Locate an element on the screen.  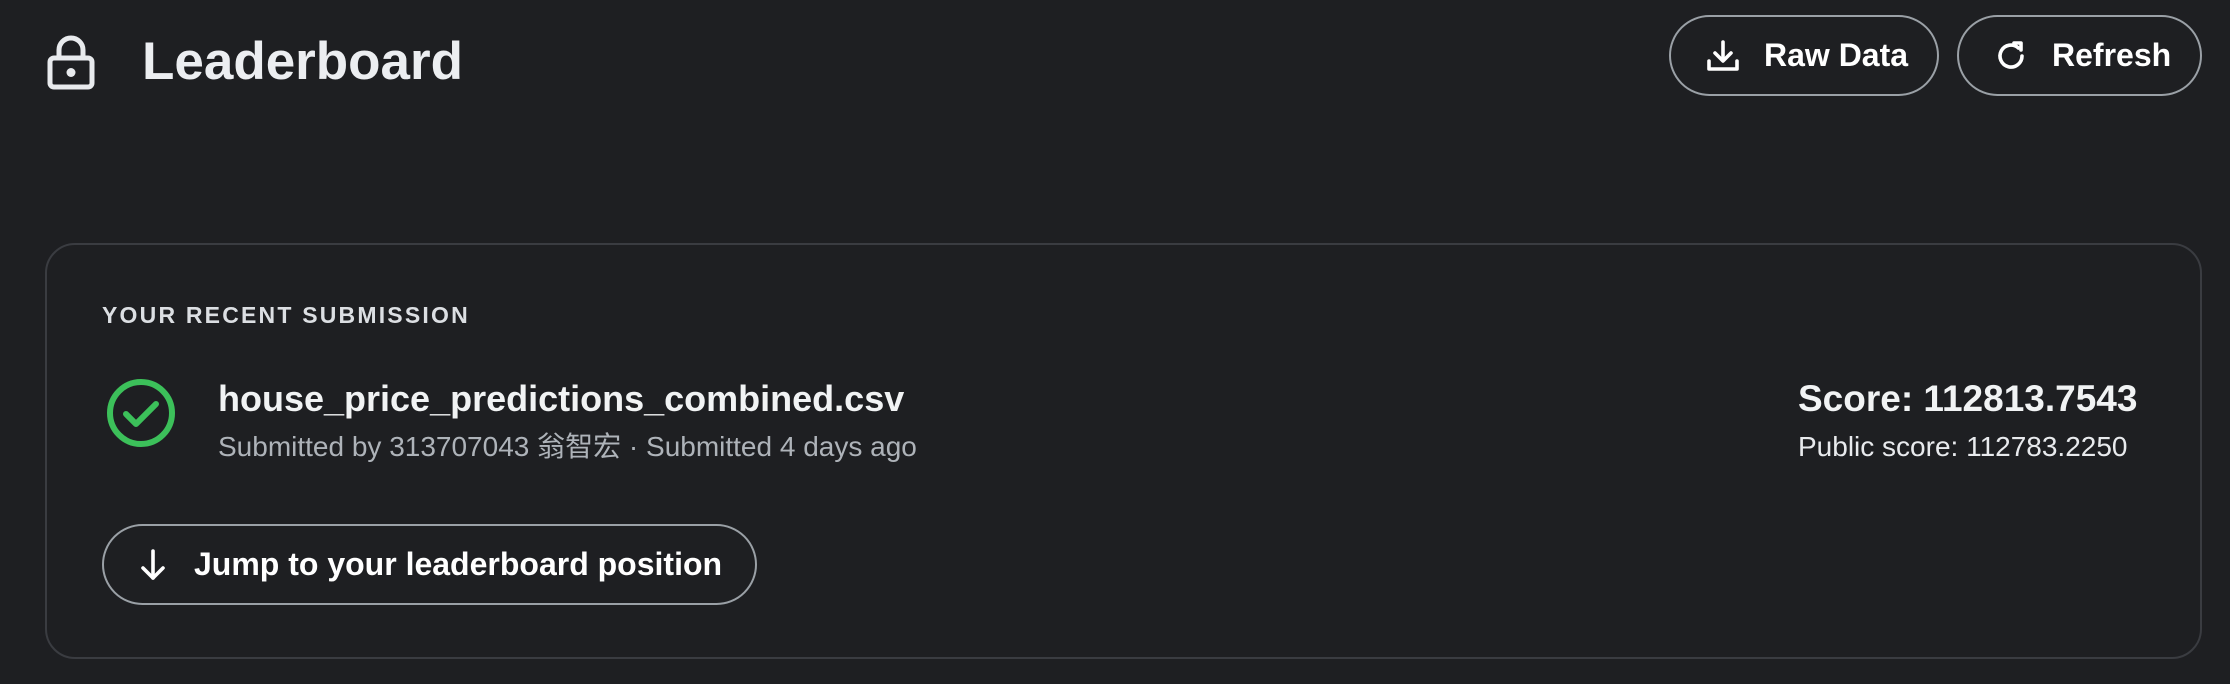
refresh-button: Refresh is located at coordinates (2079, 55).